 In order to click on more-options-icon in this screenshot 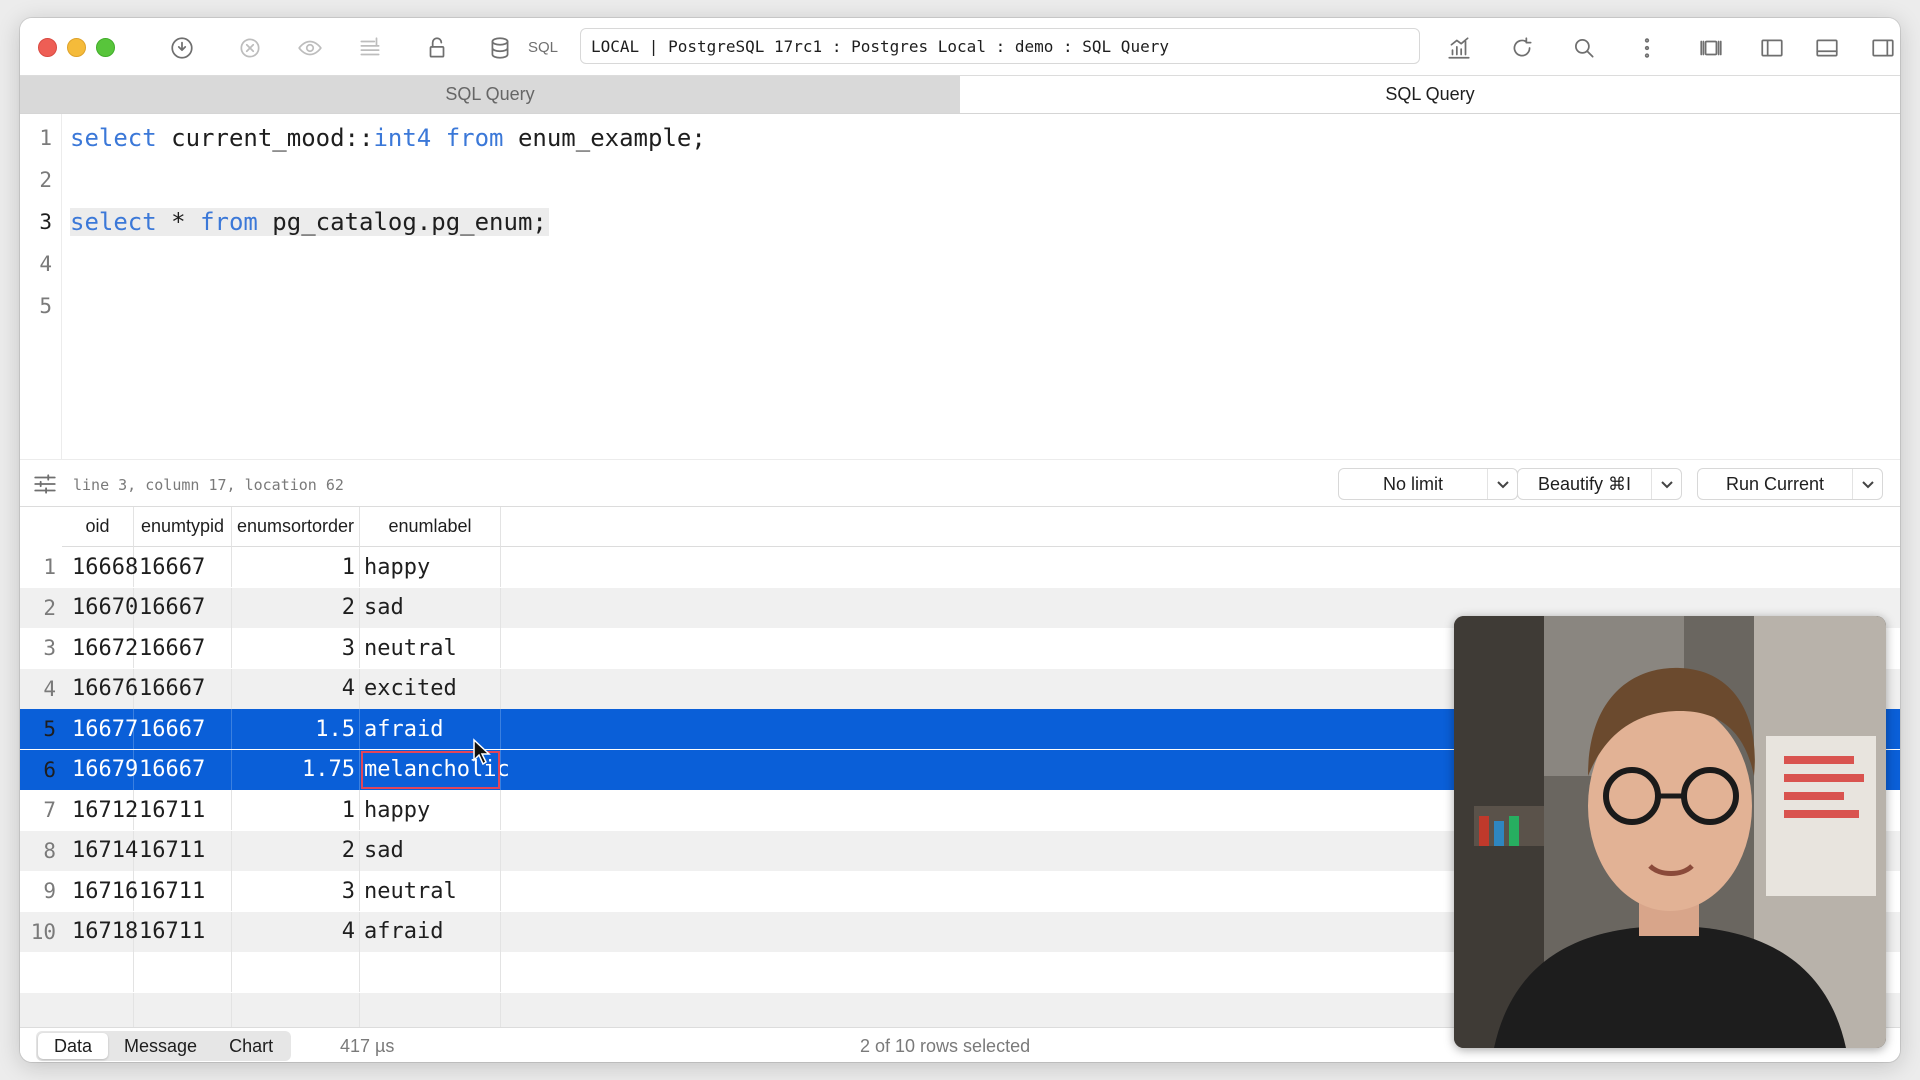, I will do `click(1647, 48)`.